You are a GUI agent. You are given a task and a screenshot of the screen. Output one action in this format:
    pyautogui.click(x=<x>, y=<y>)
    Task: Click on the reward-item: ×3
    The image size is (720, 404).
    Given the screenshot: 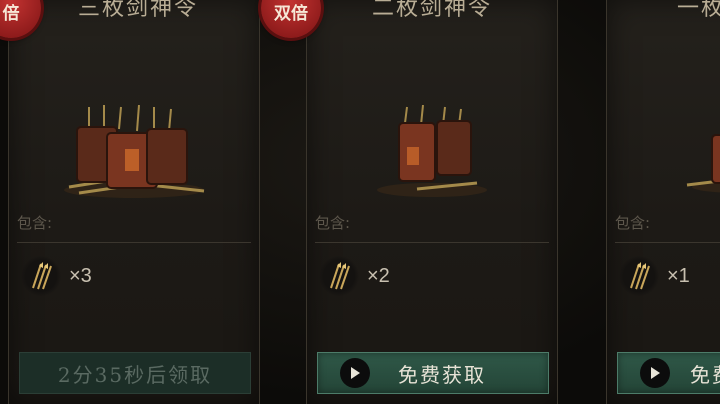 What is the action you would take?
    pyautogui.click(x=56, y=276)
    